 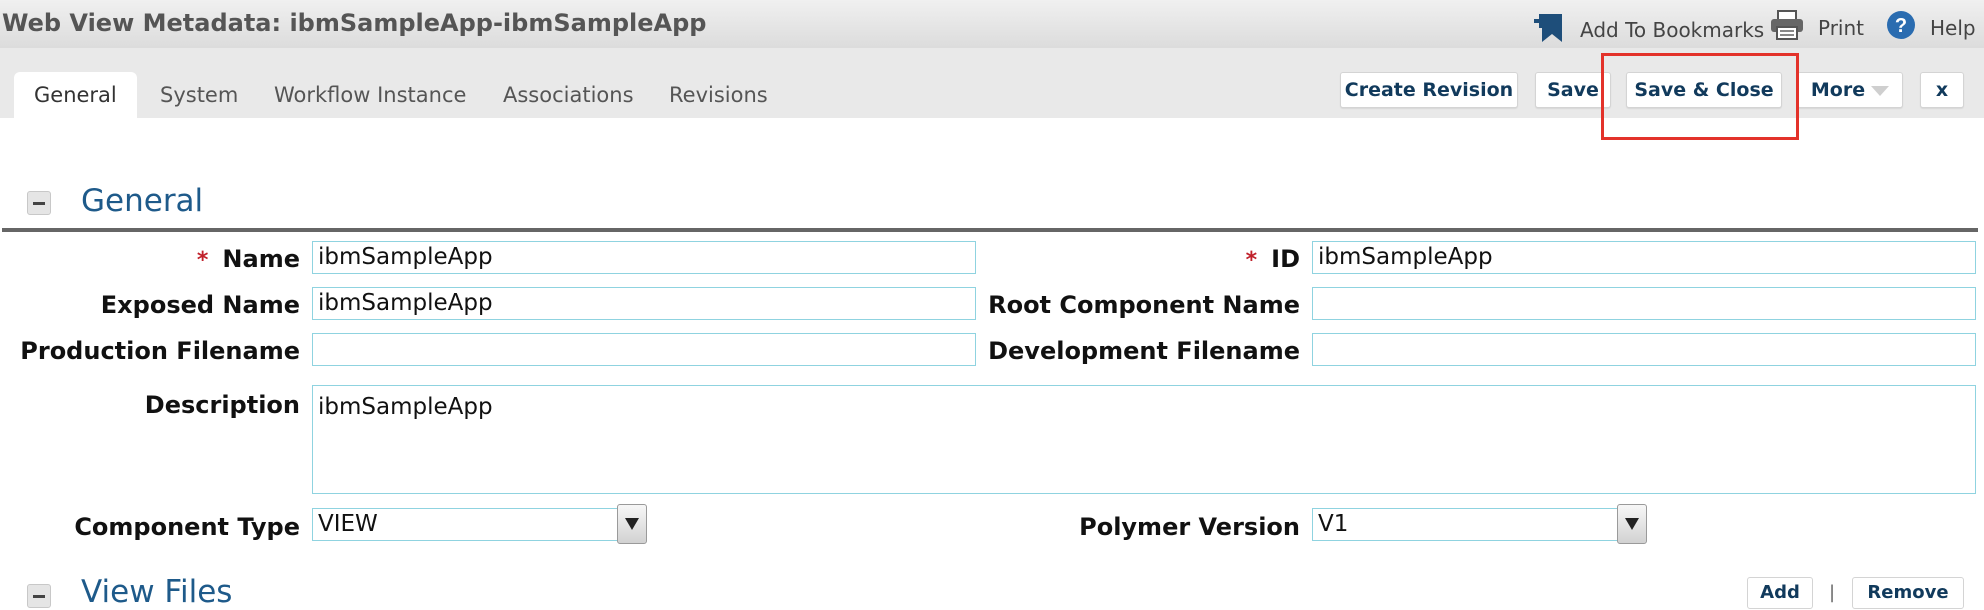 I want to click on collapse-general-icon, so click(x=39, y=203).